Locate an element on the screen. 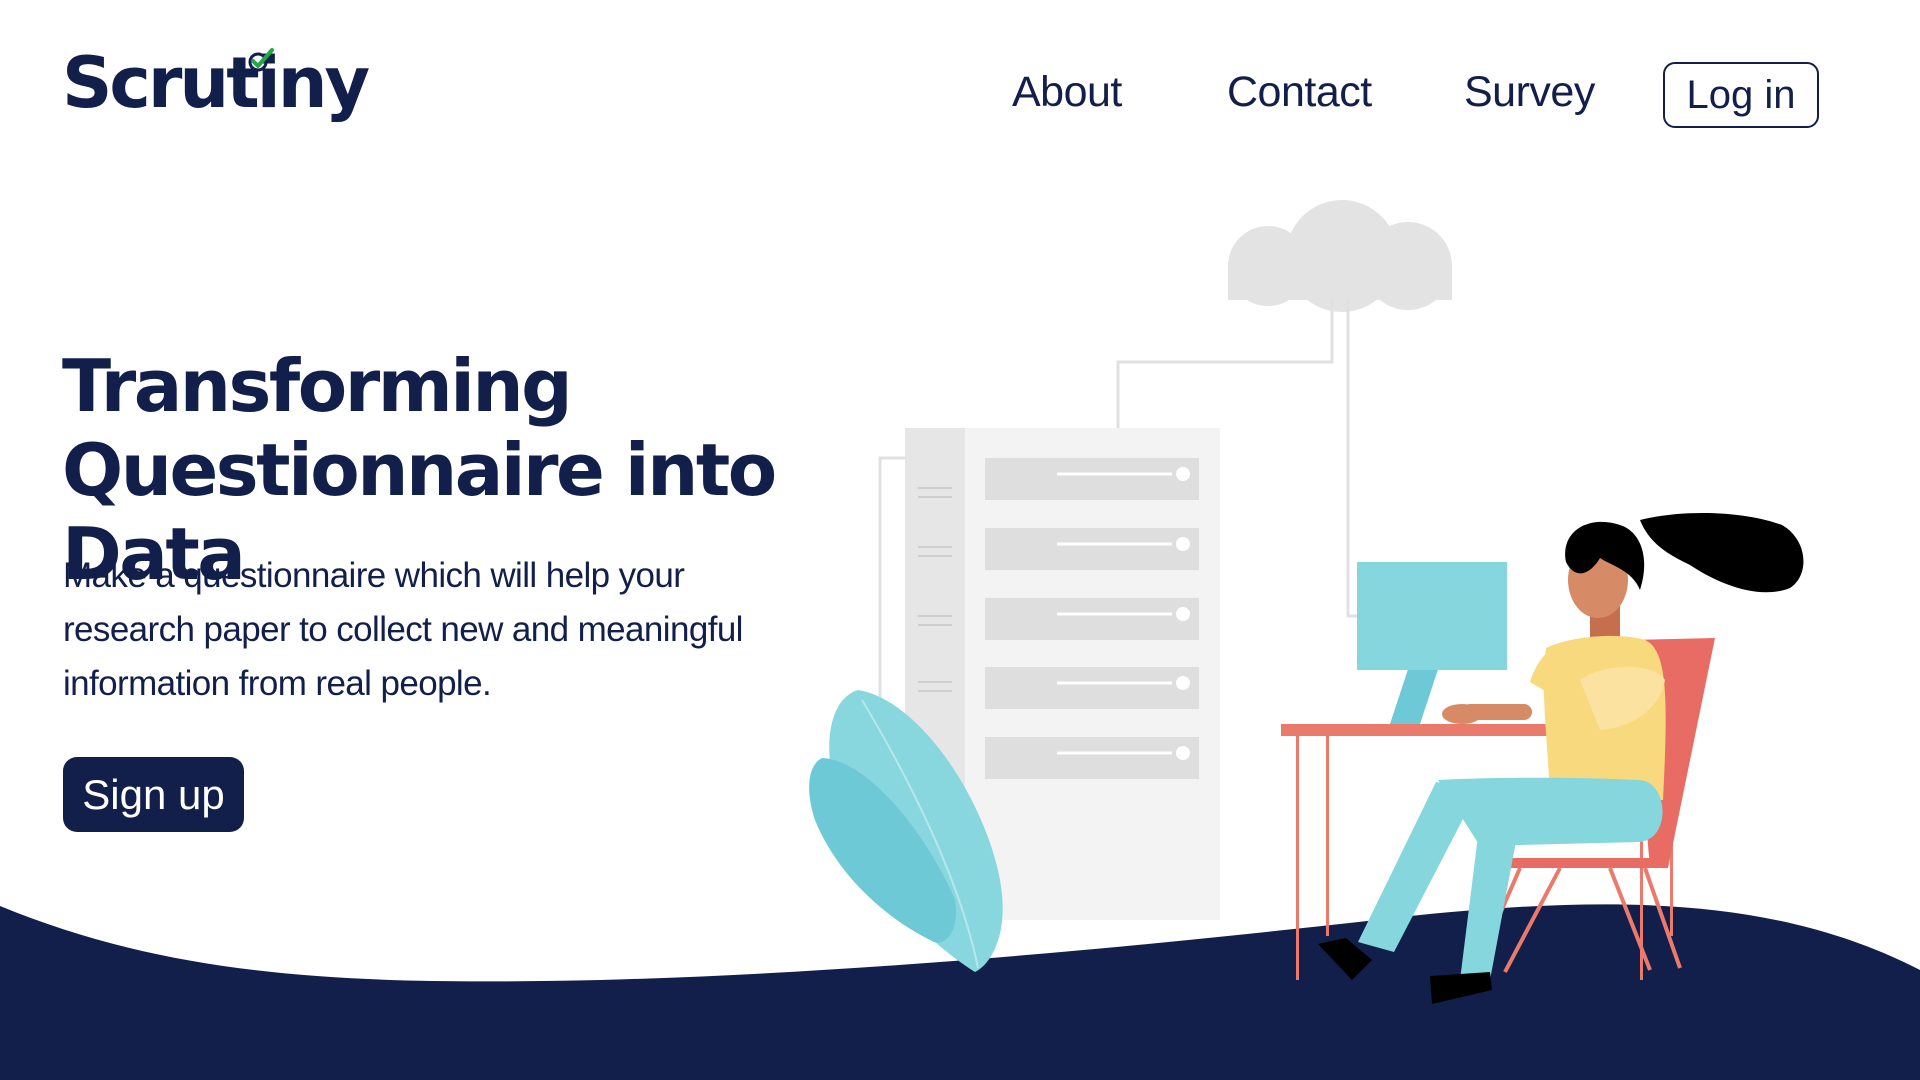 This screenshot has height=1080, width=1920. nav-survey-link: Survey is located at coordinates (1529, 92).